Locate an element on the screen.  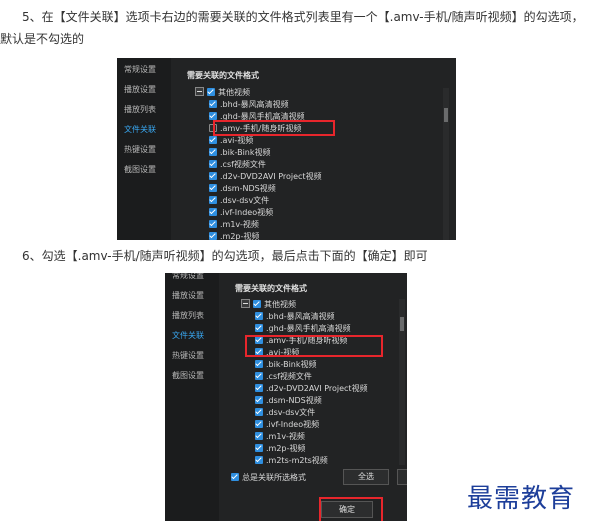
format-item-label: .dsm-NDS视频 is located at coordinates (294, 400).